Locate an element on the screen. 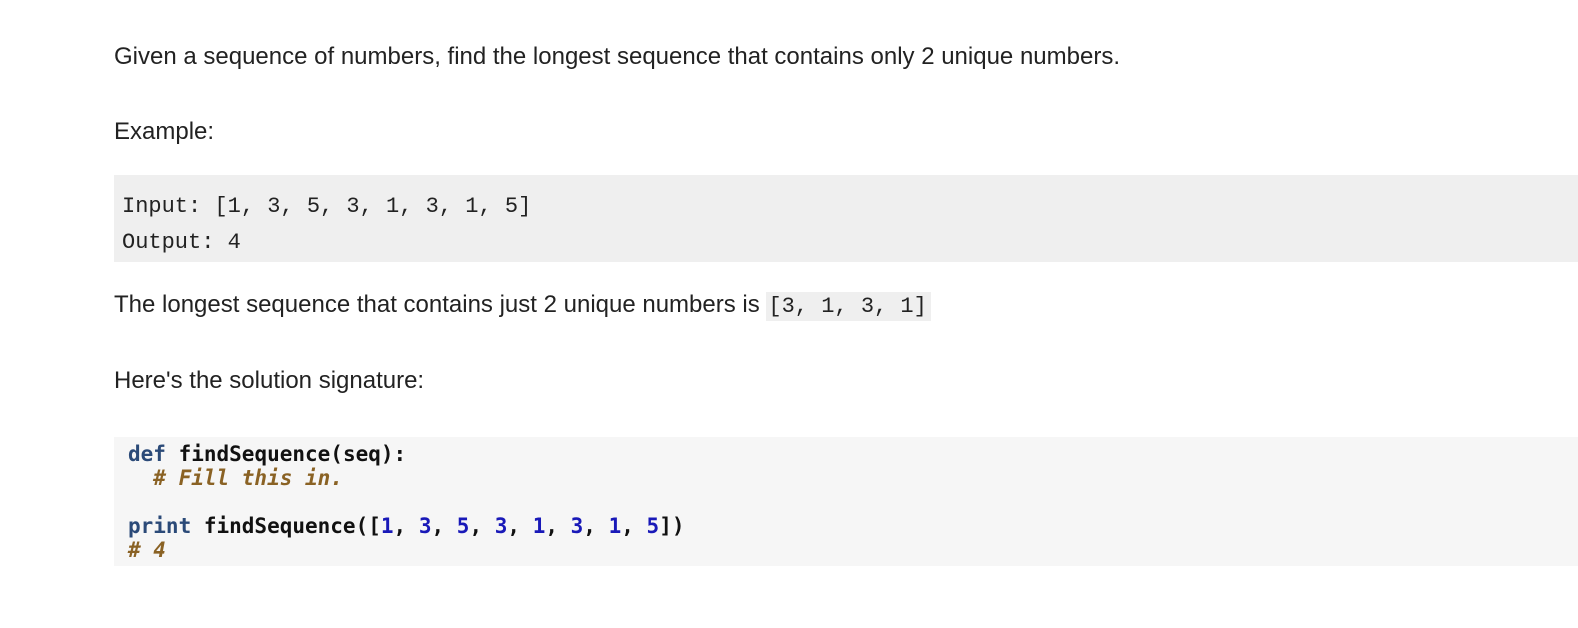 This screenshot has height=628, width=1578. code-function-header: findSequence(seq): is located at coordinates (286, 454).